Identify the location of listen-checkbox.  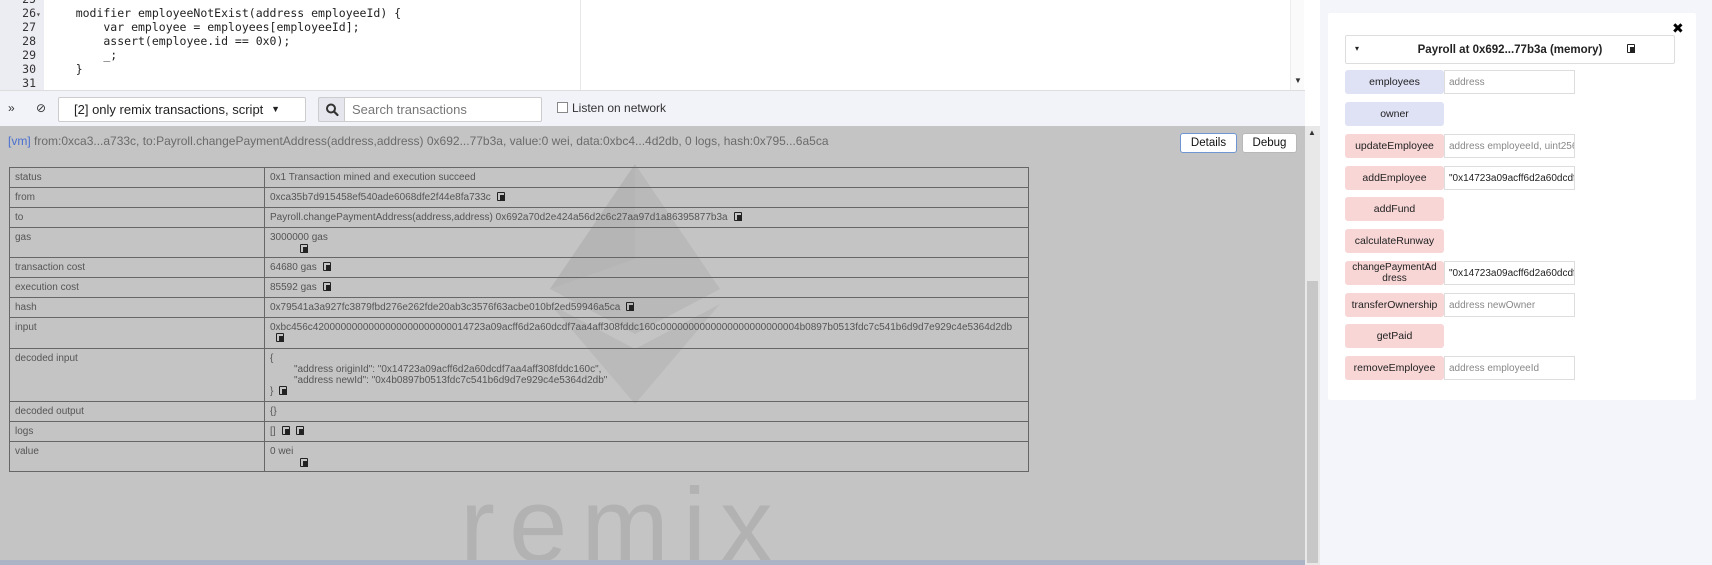
(562, 107).